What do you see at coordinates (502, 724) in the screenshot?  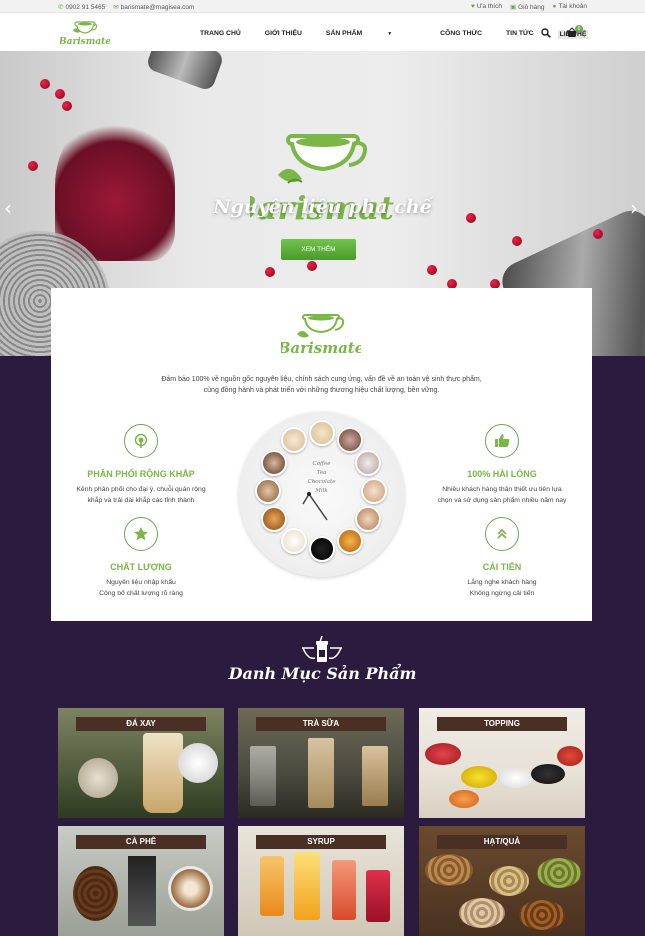 I see `category-label: TOPPING` at bounding box center [502, 724].